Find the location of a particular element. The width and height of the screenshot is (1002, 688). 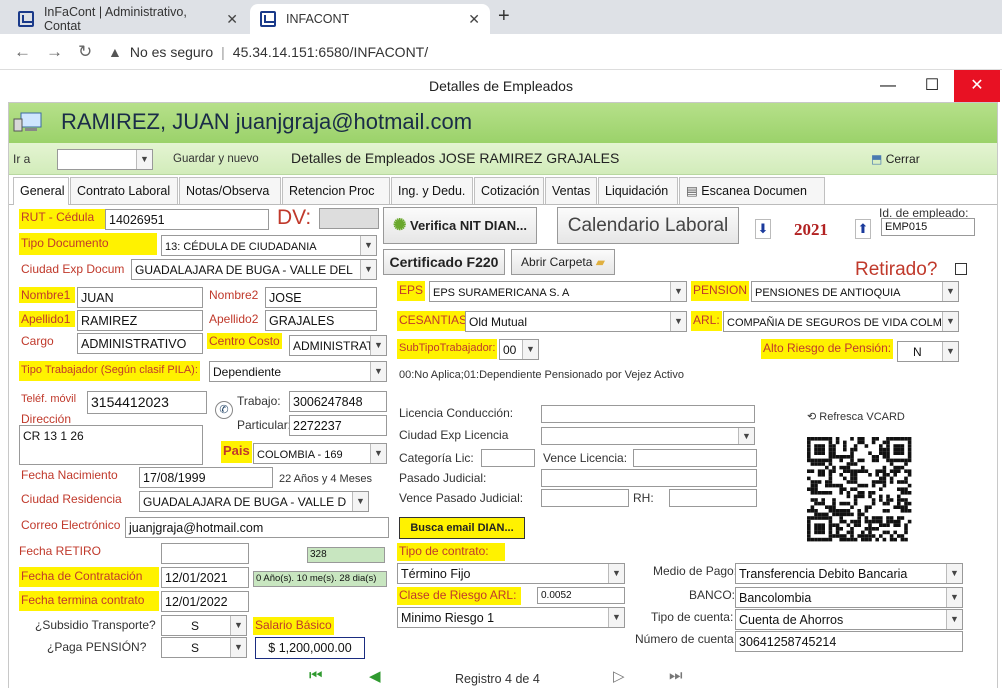

back-arrow-icon: ← is located at coordinates (22, 52).